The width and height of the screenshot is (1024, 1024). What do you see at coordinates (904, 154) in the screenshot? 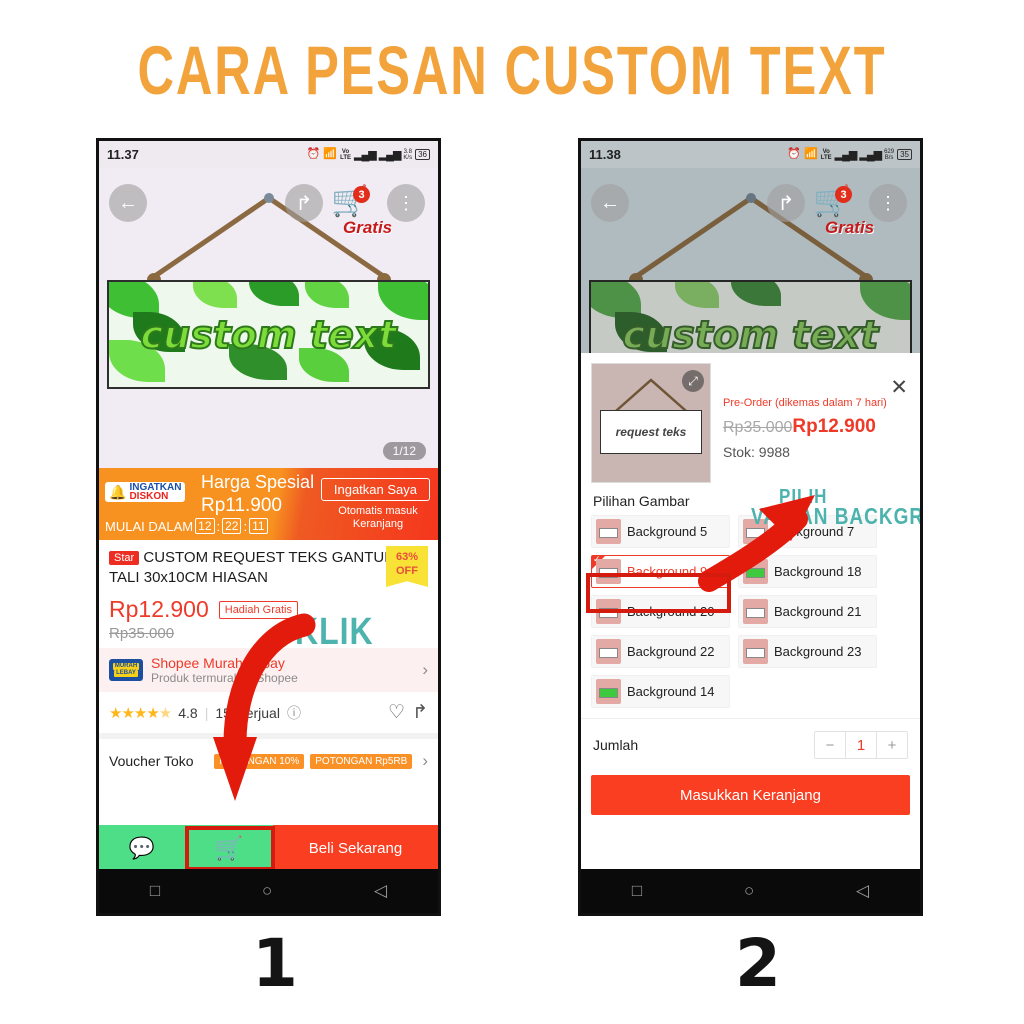
I see `battery-indicator: 35` at bounding box center [904, 154].